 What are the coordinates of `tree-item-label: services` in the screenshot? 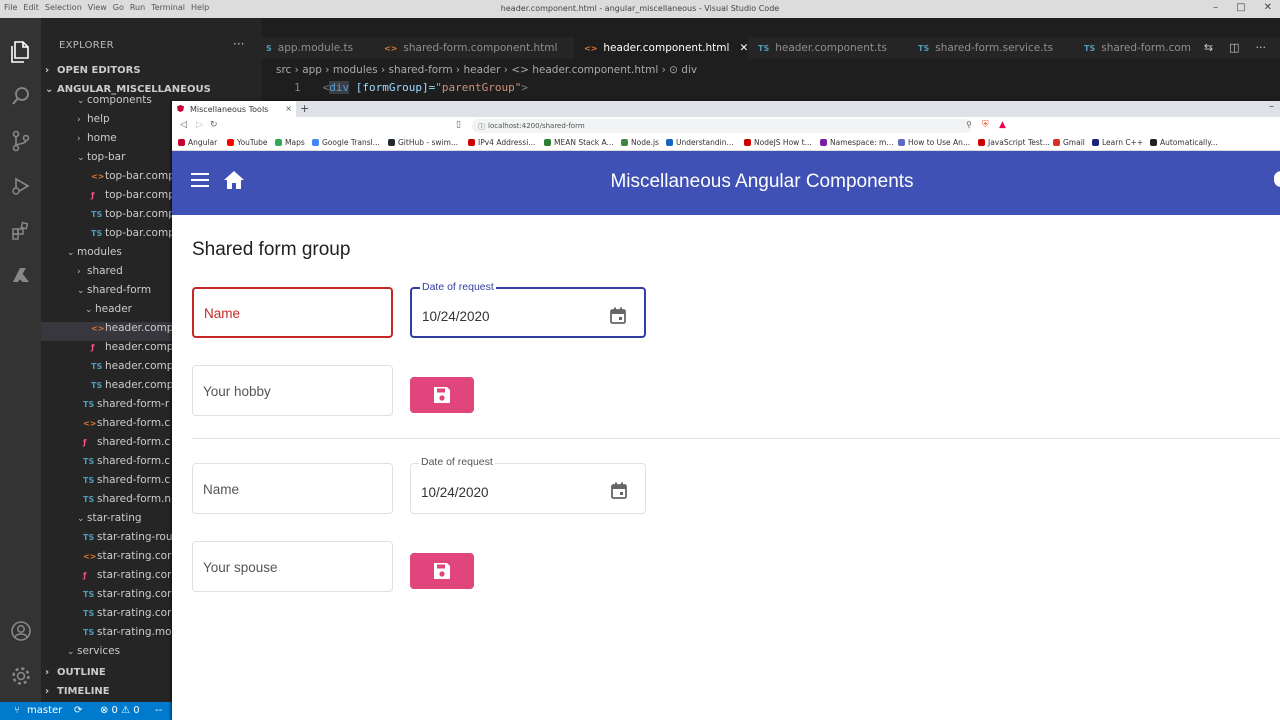 It's located at (99, 651).